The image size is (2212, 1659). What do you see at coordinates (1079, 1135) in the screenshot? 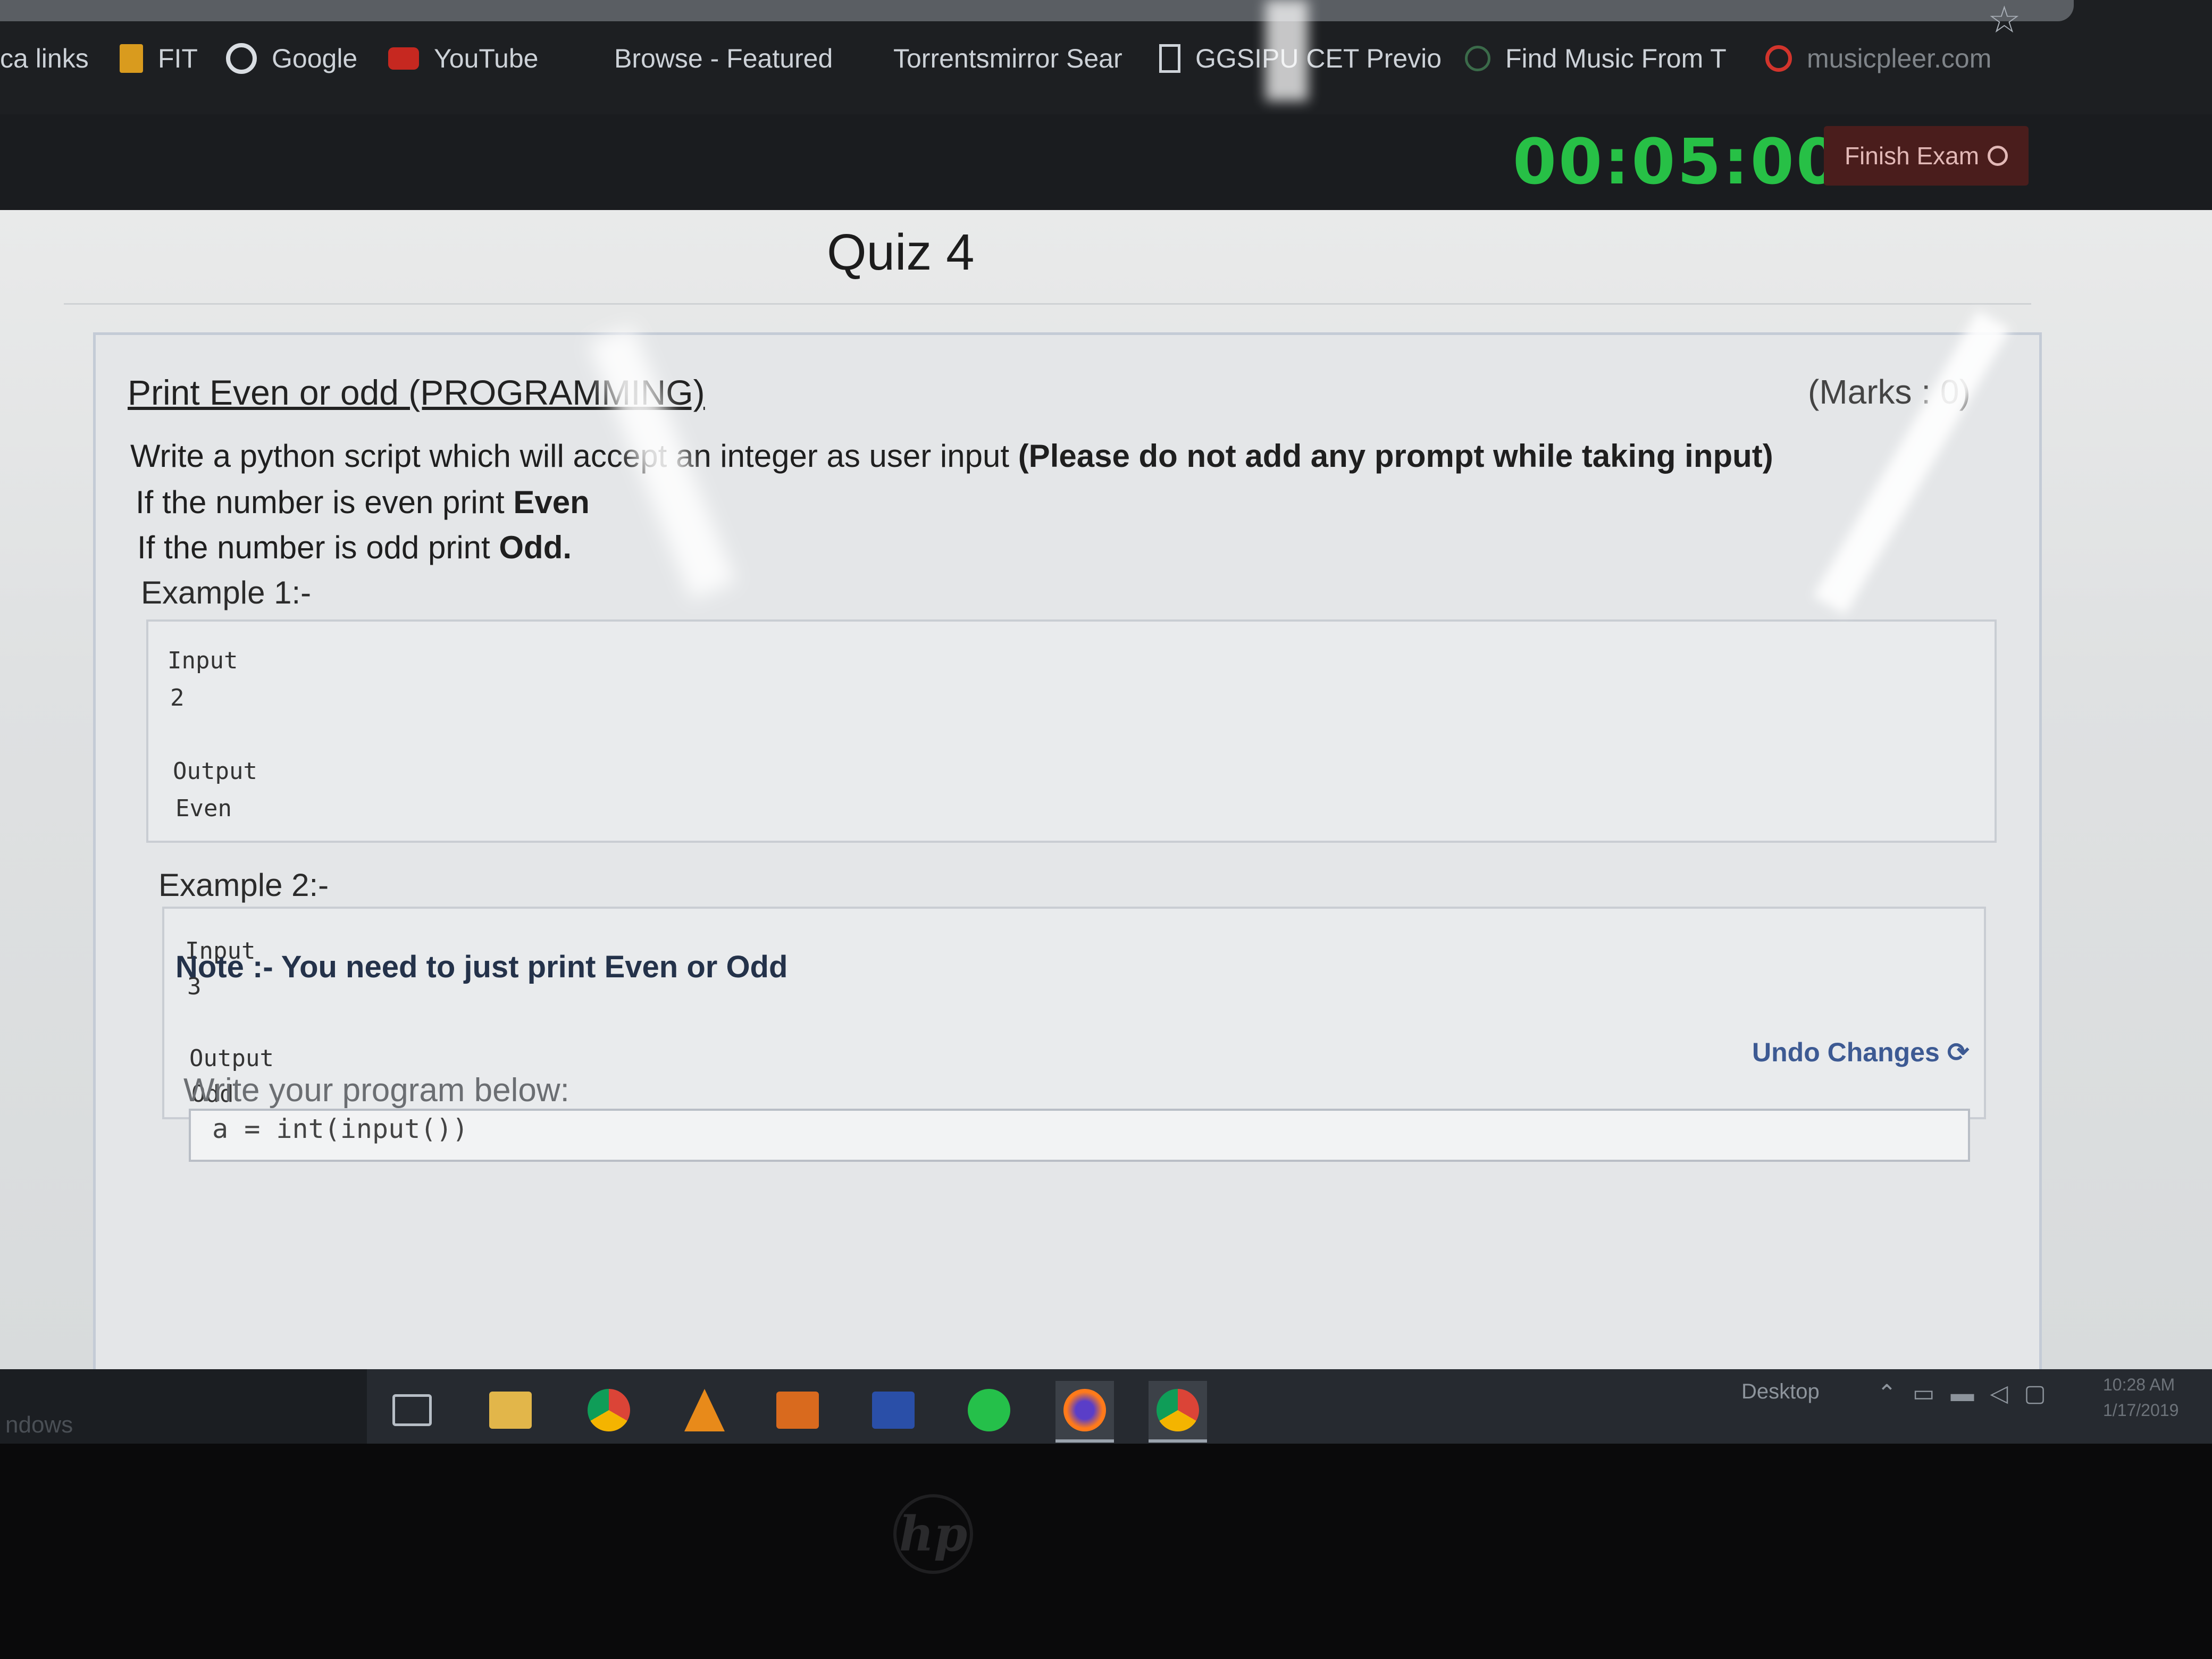
I see `code-editor: a = int(input())` at bounding box center [1079, 1135].